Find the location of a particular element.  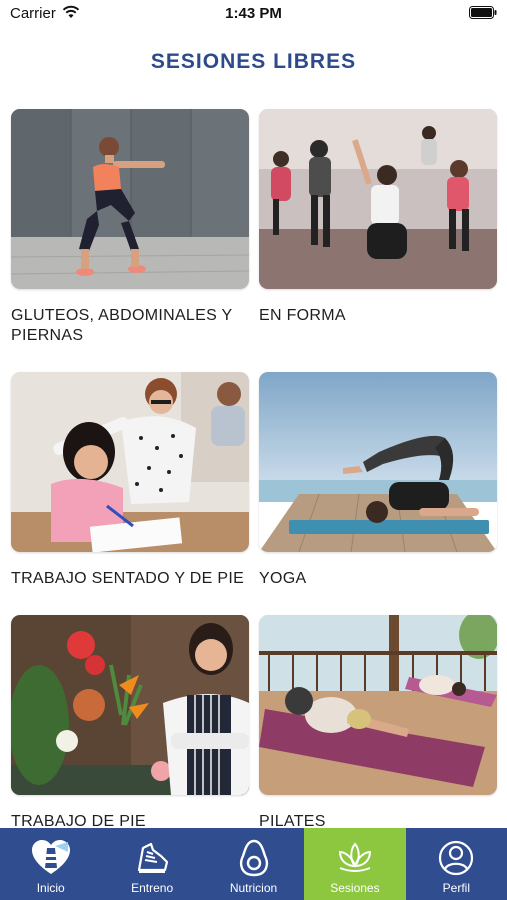

teacher-student-photo is located at coordinates (130, 462).